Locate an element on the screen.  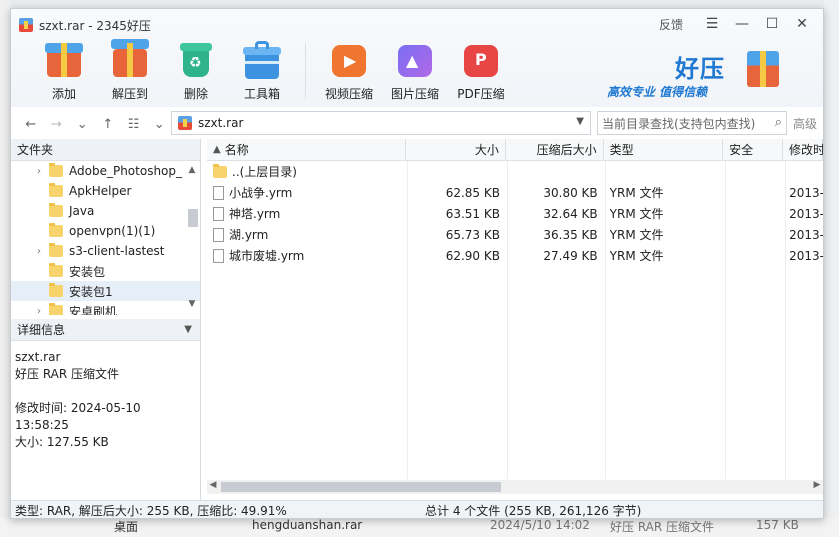
window-title: szxt.rar - 2345好压 is located at coordinates (95, 25).